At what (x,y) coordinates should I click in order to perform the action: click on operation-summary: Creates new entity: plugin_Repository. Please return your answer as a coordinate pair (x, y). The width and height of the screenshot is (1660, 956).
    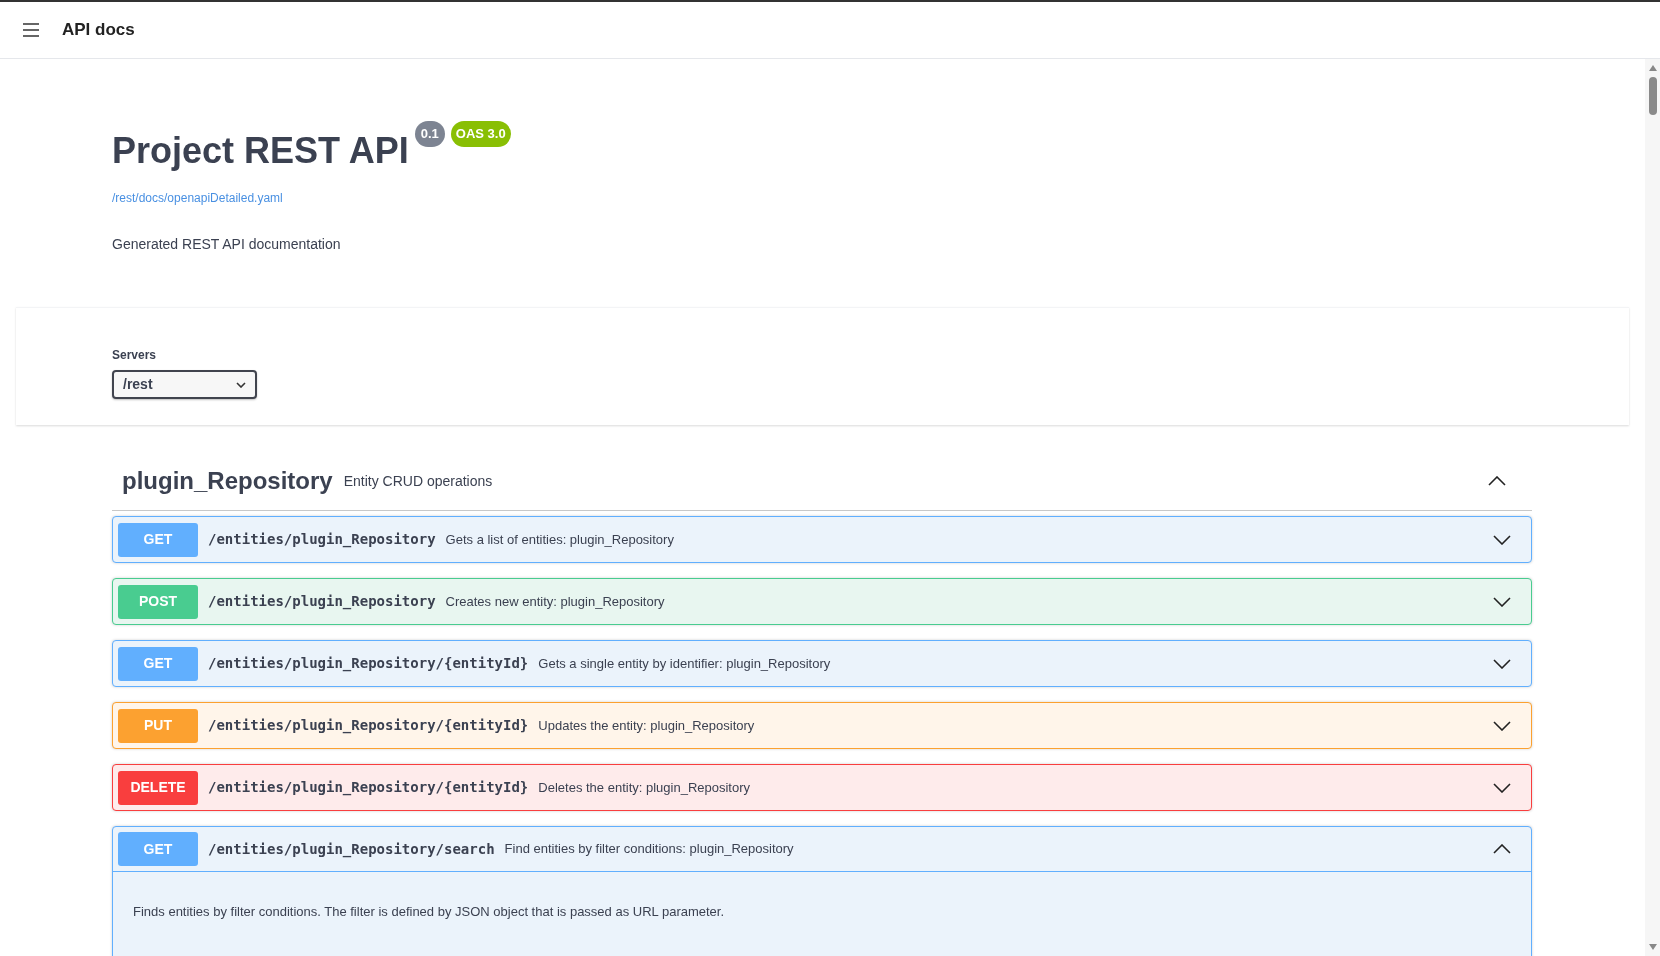
    Looking at the image, I should click on (555, 601).